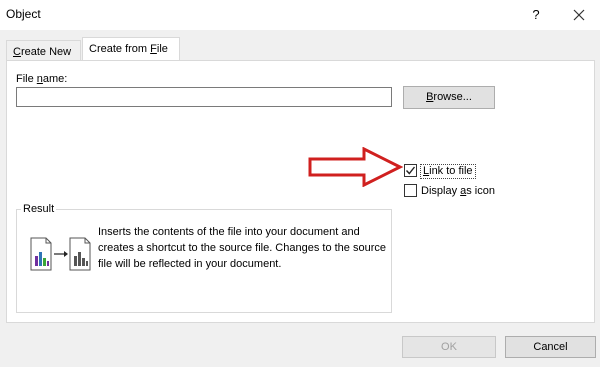 The height and width of the screenshot is (367, 600). I want to click on checkmark-icon, so click(410, 170).